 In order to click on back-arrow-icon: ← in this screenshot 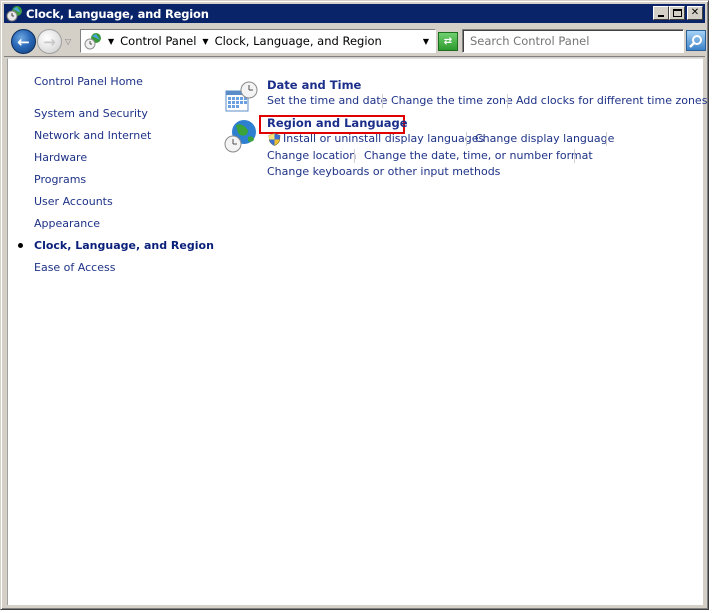, I will do `click(23, 41)`.